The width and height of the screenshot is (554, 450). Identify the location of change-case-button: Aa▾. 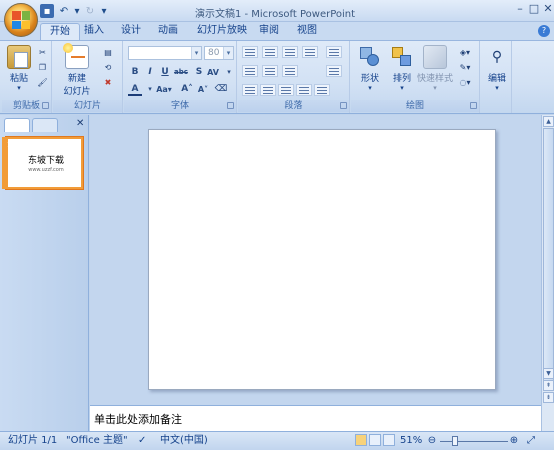
(164, 89).